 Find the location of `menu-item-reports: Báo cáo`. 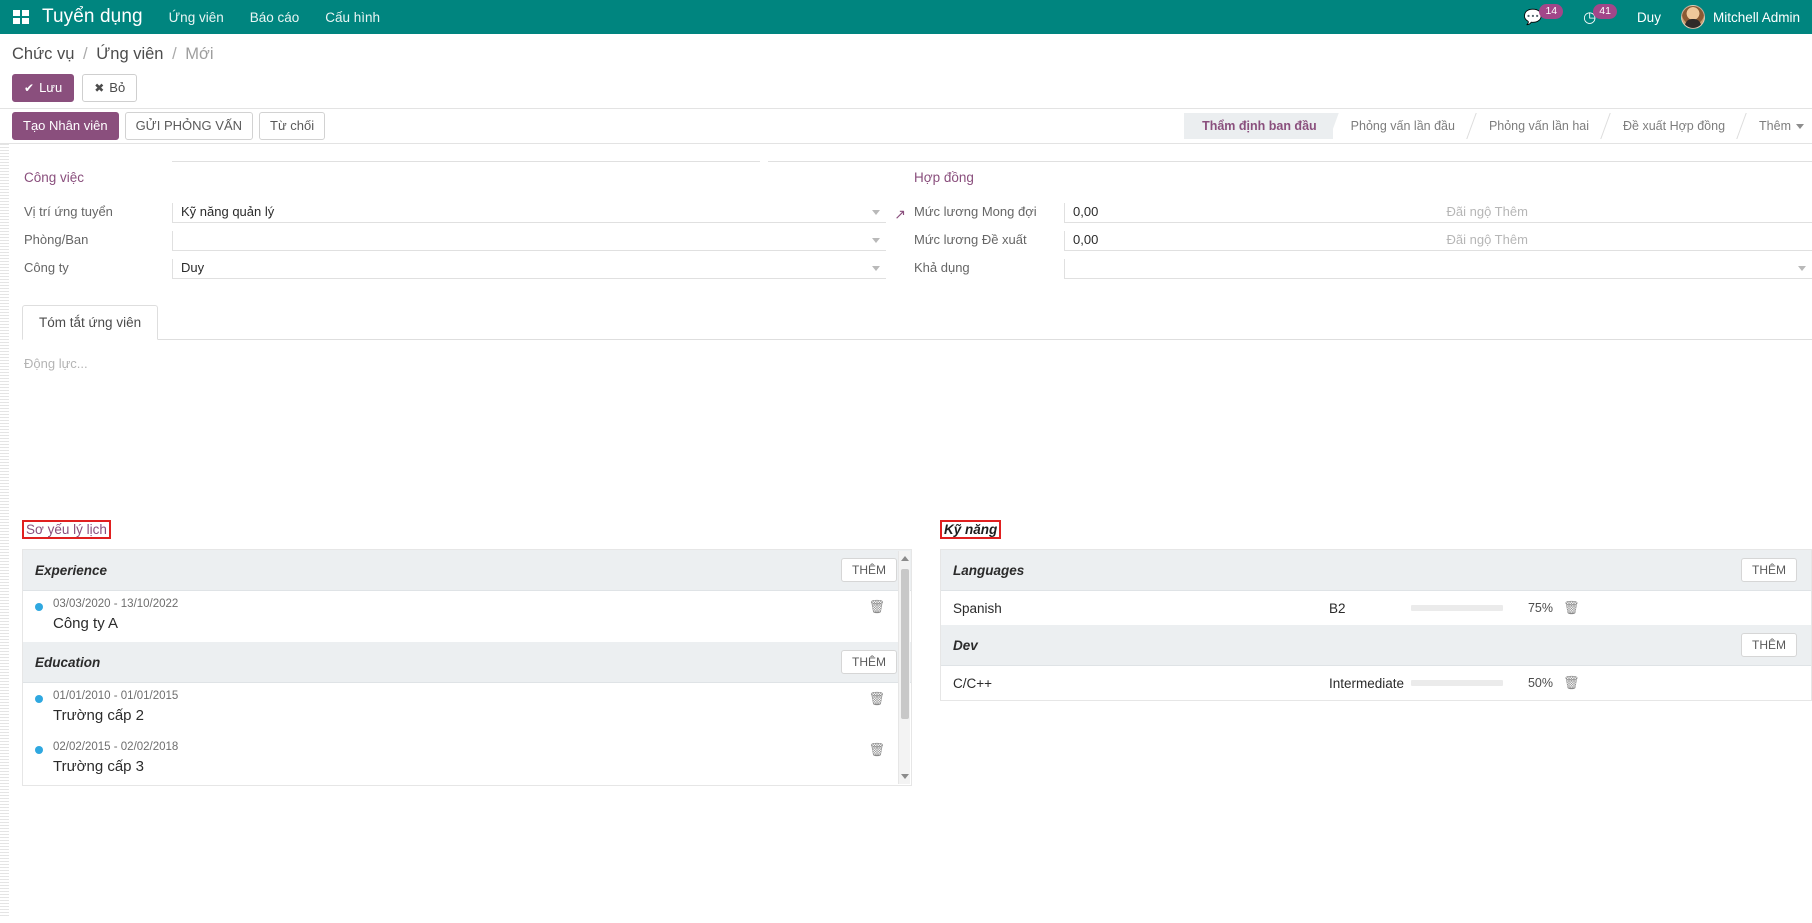

menu-item-reports: Báo cáo is located at coordinates (275, 17).